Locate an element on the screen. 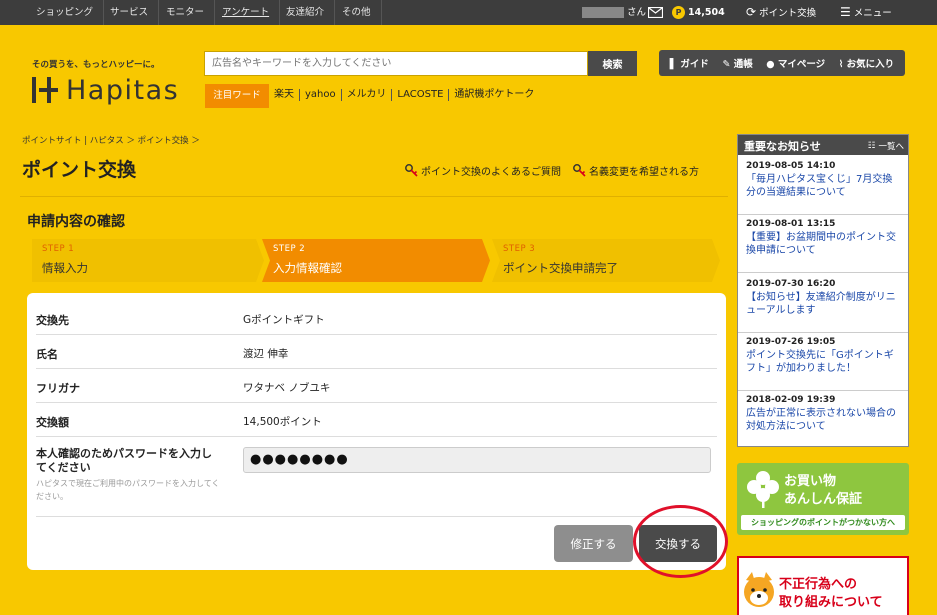 The height and width of the screenshot is (615, 937). password-masked-value: ●●●●●●●● is located at coordinates (299, 459).